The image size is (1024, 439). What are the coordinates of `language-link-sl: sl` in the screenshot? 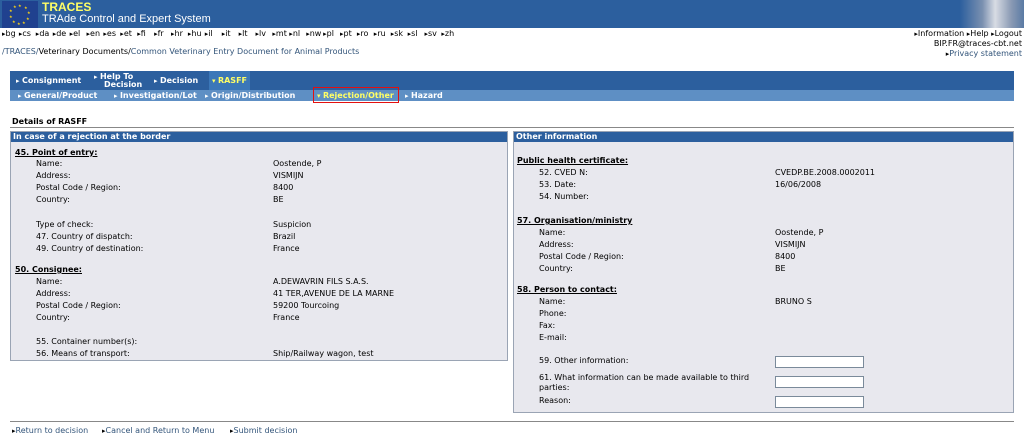 It's located at (412, 34).